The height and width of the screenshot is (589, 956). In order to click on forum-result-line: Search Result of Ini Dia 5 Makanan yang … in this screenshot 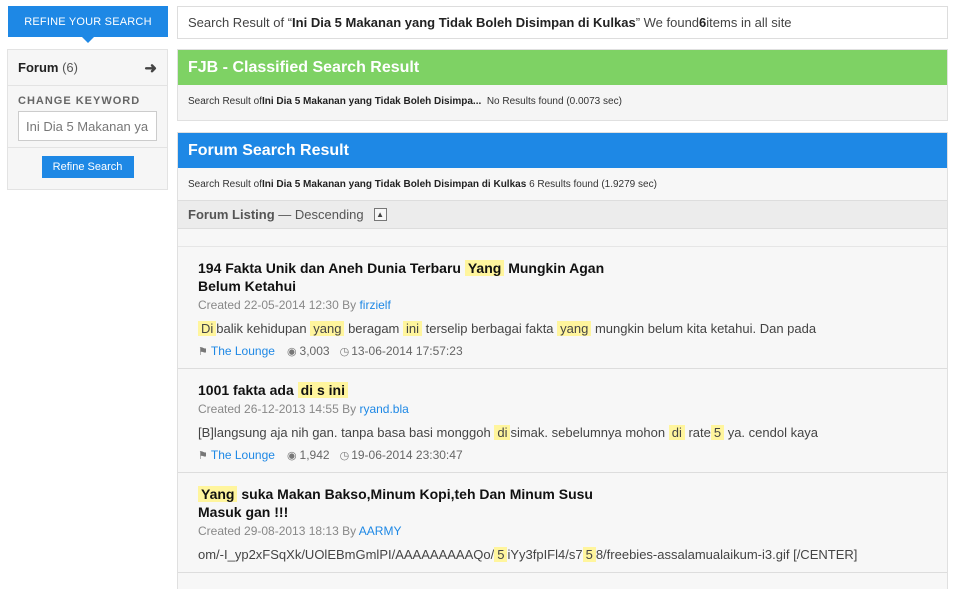, I will do `click(422, 184)`.